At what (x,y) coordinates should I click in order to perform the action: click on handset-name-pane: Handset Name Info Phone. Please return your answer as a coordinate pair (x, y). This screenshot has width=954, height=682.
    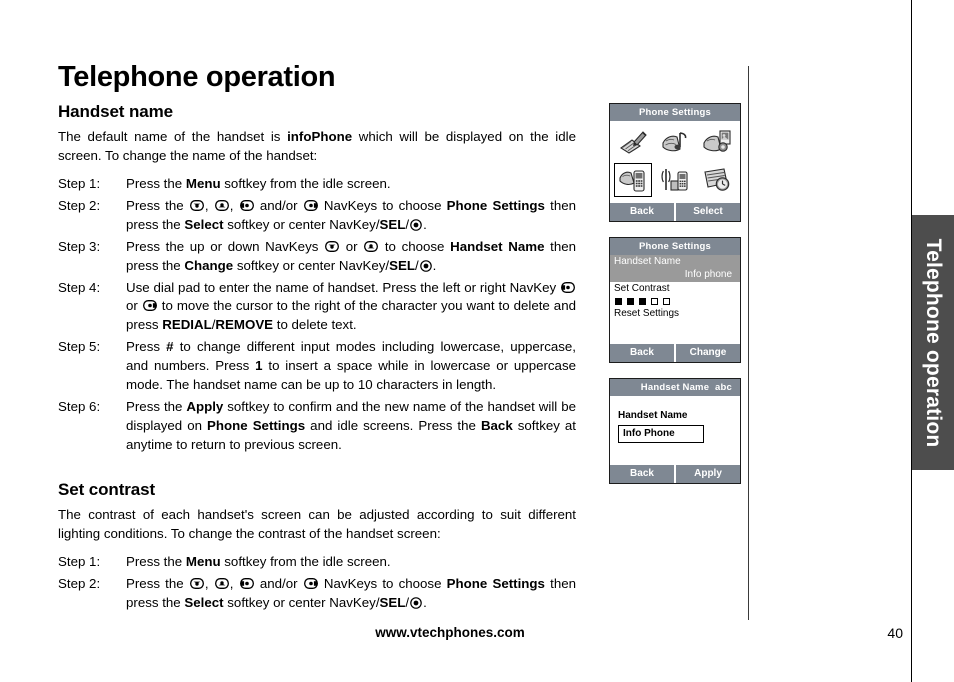
    Looking at the image, I should click on (675, 430).